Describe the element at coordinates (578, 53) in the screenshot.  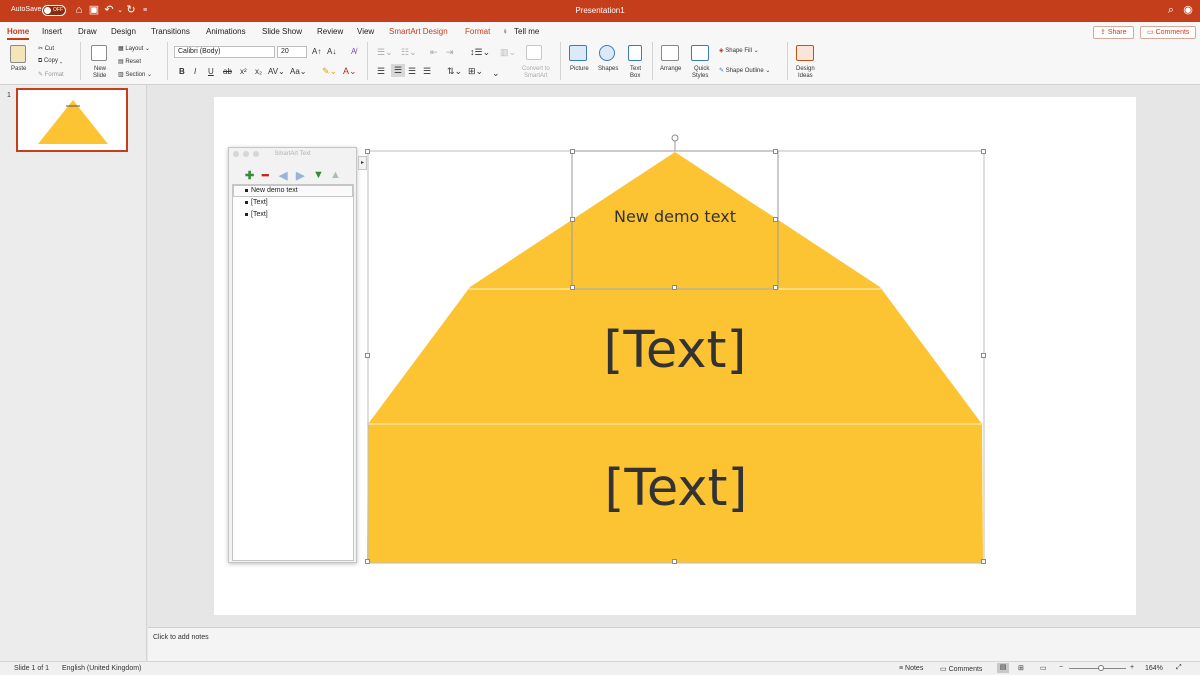
I see `picture-icon` at that location.